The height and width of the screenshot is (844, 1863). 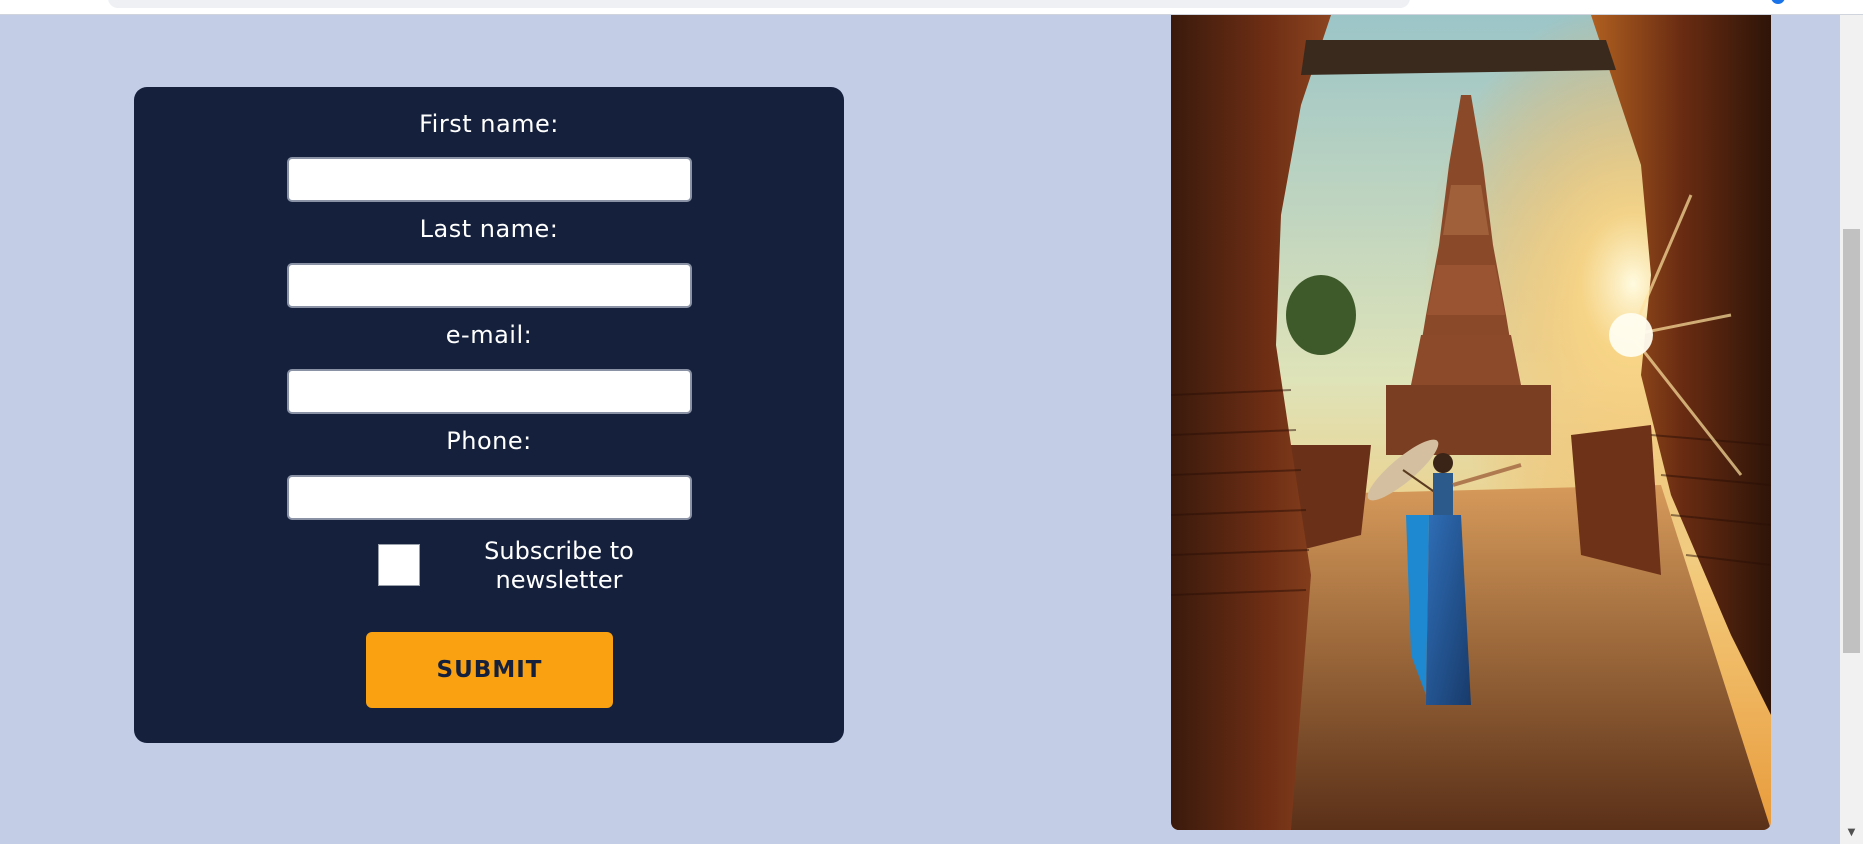 I want to click on first-name-input, so click(x=489, y=179).